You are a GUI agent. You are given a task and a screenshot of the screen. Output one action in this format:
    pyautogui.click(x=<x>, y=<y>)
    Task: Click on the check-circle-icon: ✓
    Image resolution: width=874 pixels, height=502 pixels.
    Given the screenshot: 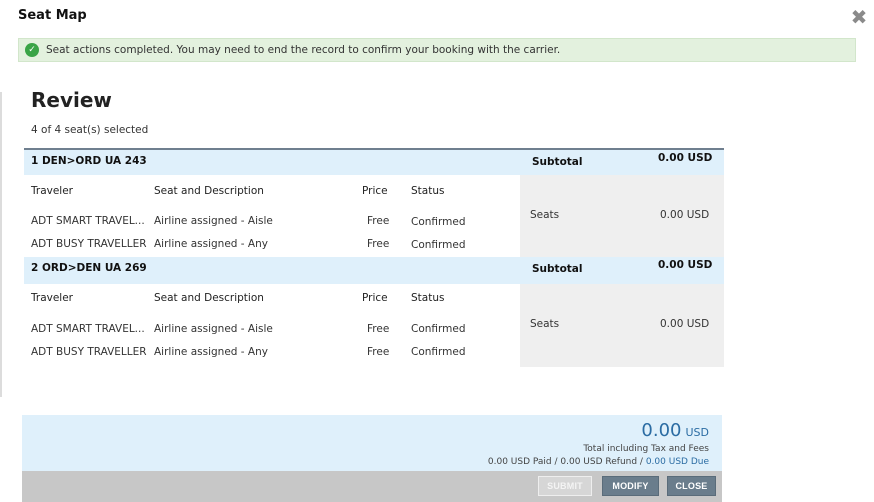 What is the action you would take?
    pyautogui.click(x=32, y=50)
    